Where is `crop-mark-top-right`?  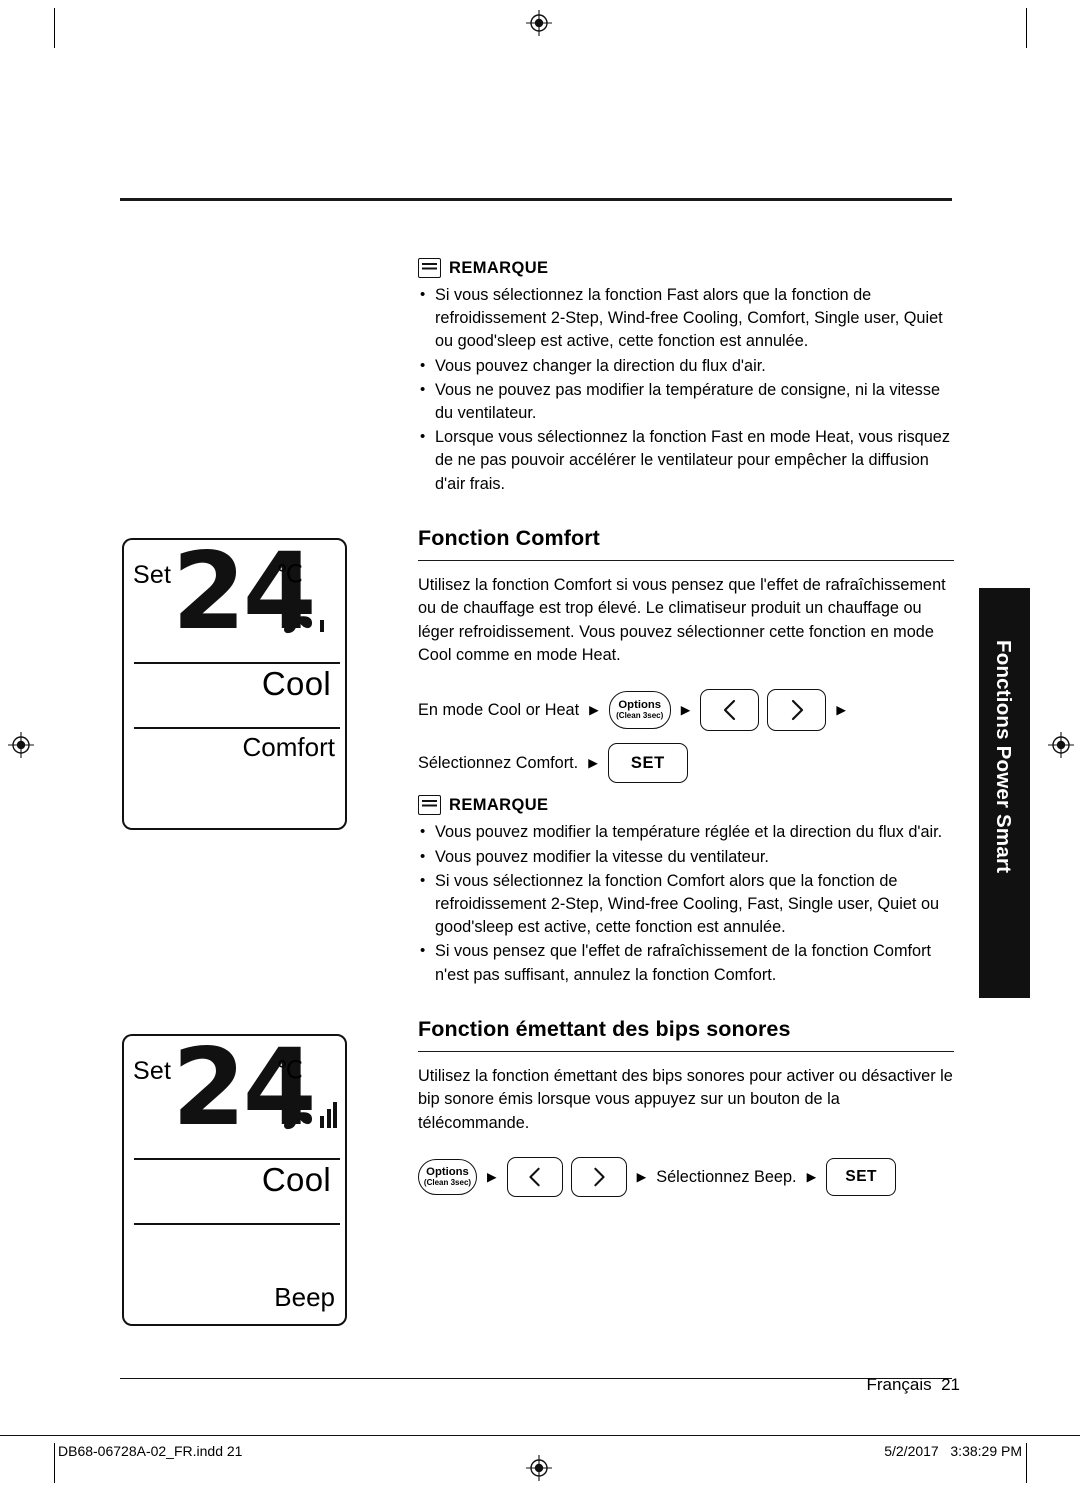 crop-mark-top-right is located at coordinates (1027, 28).